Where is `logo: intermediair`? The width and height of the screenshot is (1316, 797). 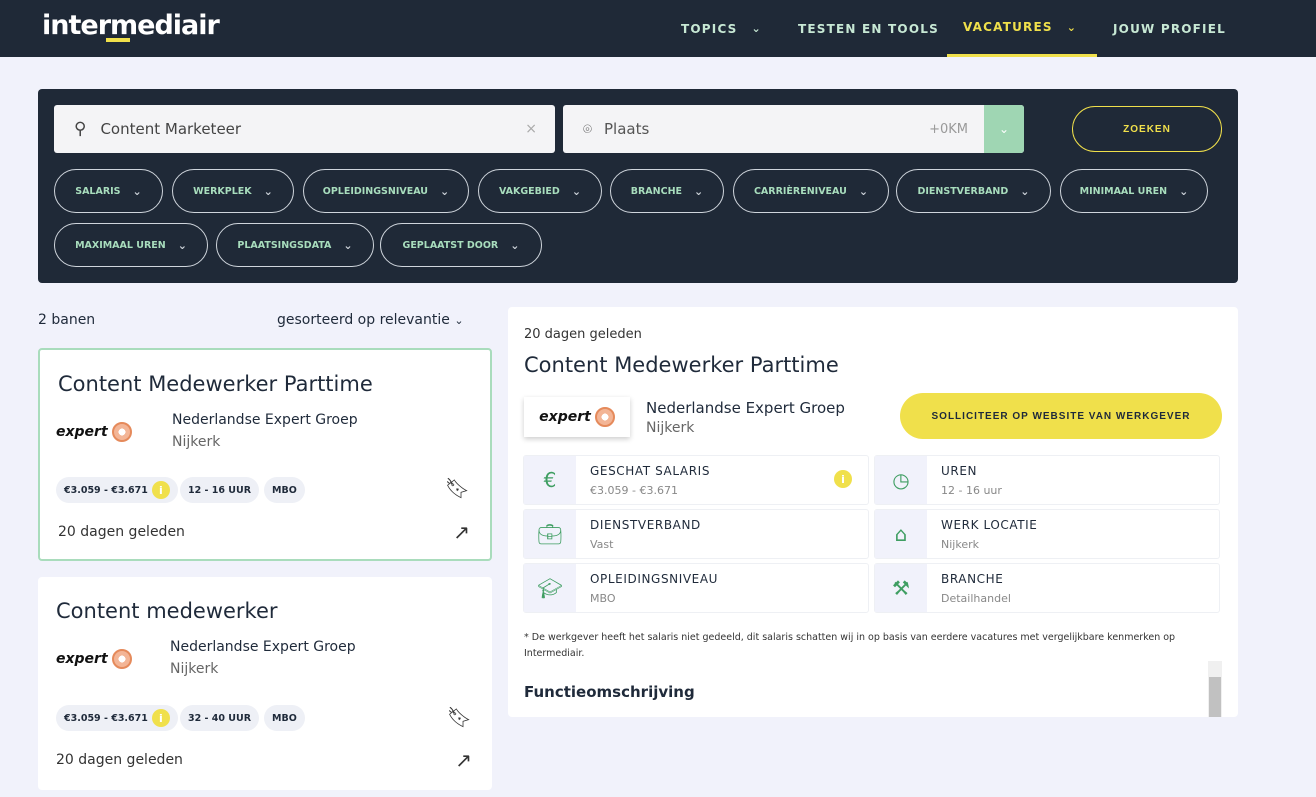 logo: intermediair is located at coordinates (131, 25).